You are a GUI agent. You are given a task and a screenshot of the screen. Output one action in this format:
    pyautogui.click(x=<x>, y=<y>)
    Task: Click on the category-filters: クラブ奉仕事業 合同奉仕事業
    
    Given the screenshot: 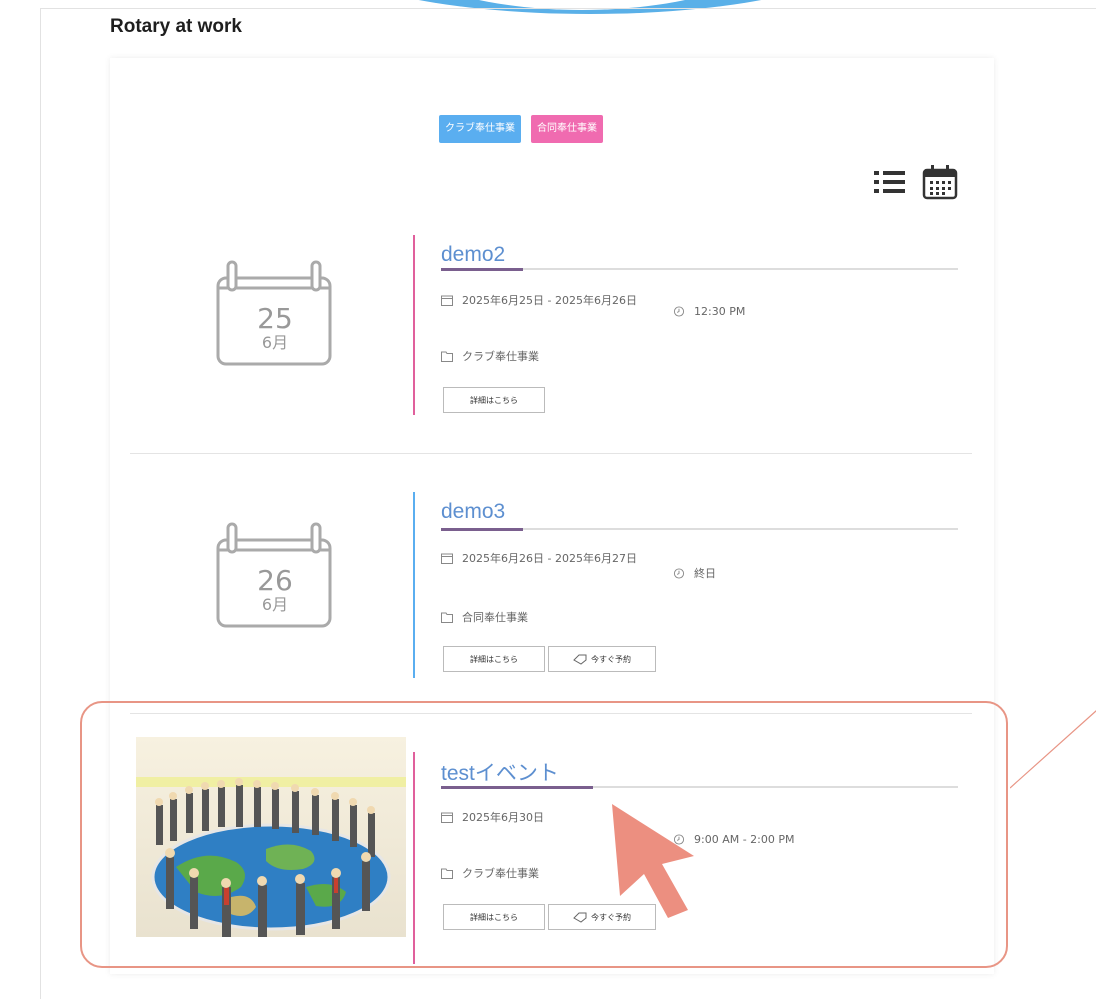 What is the action you would take?
    pyautogui.click(x=521, y=129)
    